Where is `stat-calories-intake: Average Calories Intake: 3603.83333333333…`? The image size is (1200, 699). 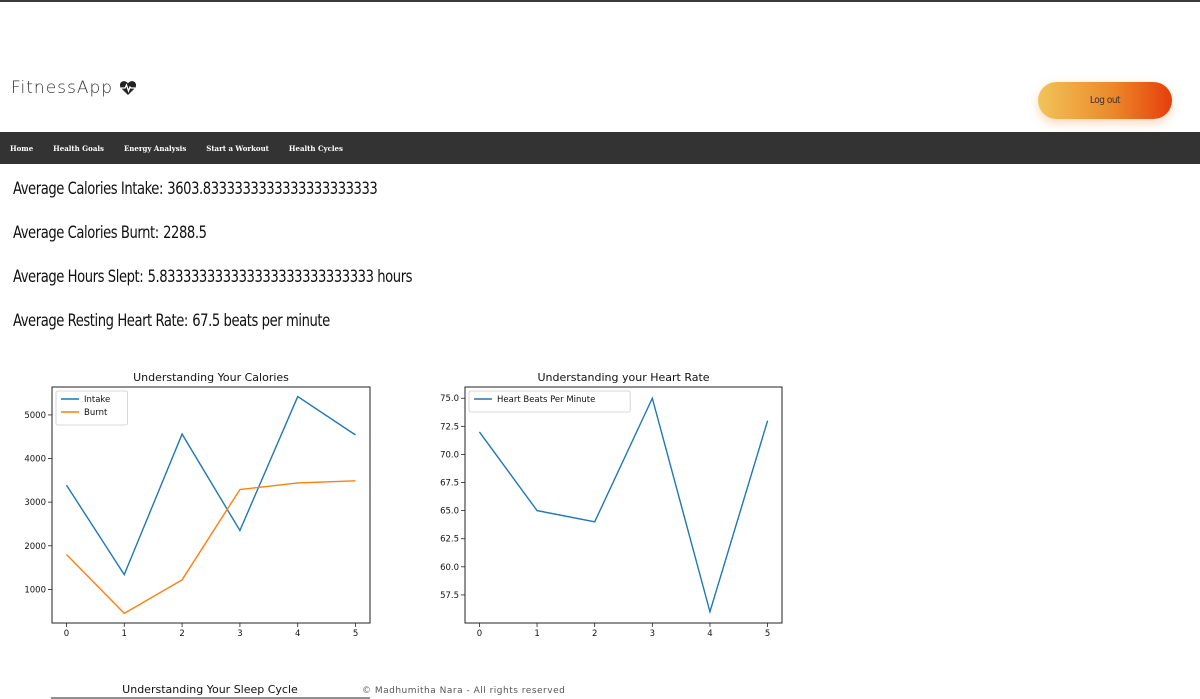 stat-calories-intake: Average Calories Intake: 3603.83333333333… is located at coordinates (195, 189).